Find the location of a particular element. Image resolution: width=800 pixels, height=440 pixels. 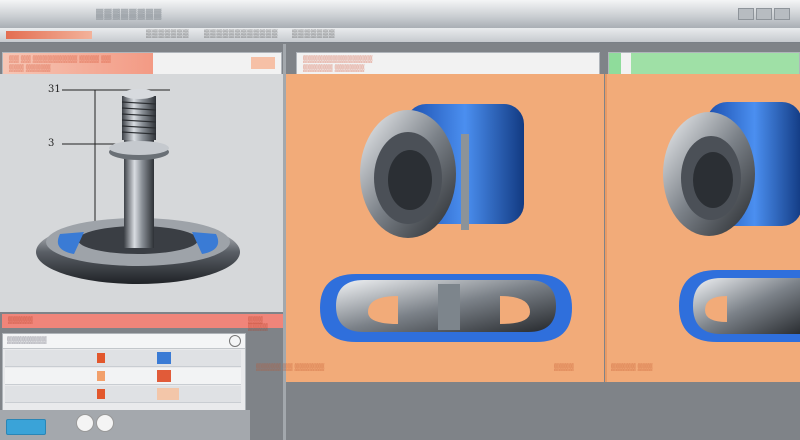

left-status-right: ▒▒▒ ▒▒▒▒ is located at coordinates (258, 324).